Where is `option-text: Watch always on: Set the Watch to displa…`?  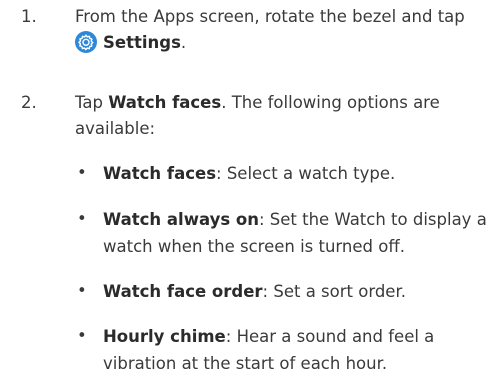
option-text: Watch always on: Set the Watch to displa… is located at coordinates (300, 233).